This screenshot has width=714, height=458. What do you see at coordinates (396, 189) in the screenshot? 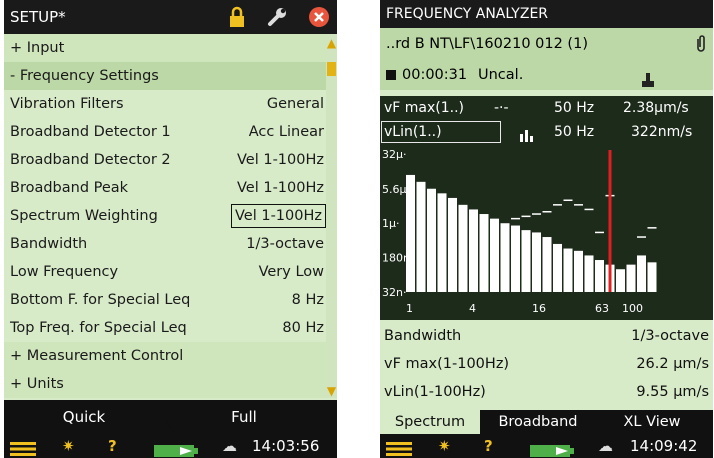
I see `y-tick-label: 5.6µ·` at bounding box center [396, 189].